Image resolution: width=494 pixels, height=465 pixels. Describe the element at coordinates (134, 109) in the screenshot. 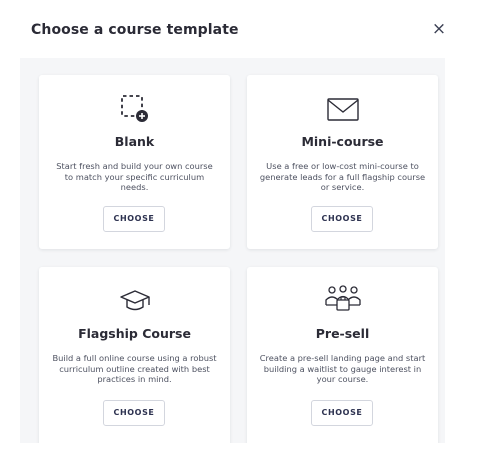

I see `blank-template-icon` at that location.